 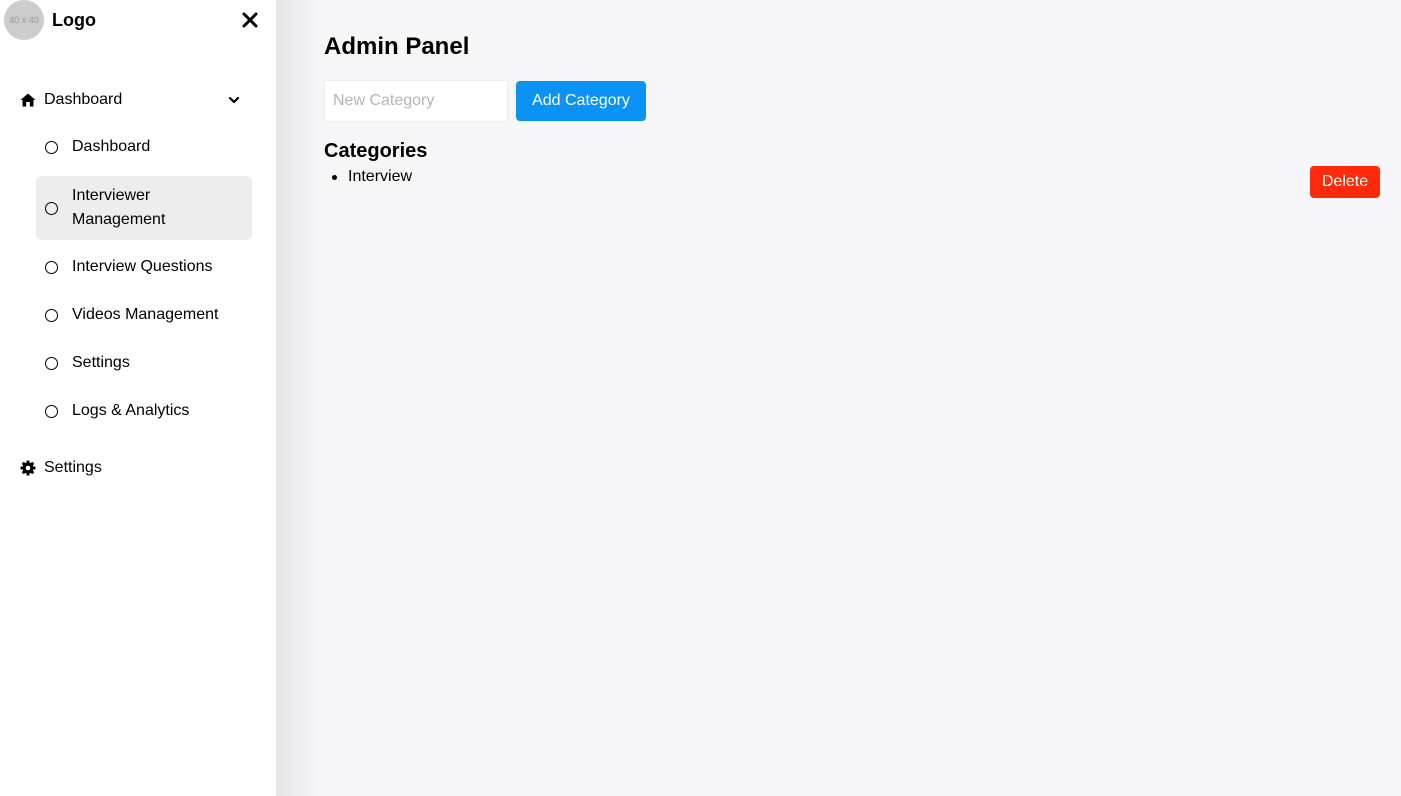 What do you see at coordinates (376, 151) in the screenshot?
I see `categories-heading: Categories` at bounding box center [376, 151].